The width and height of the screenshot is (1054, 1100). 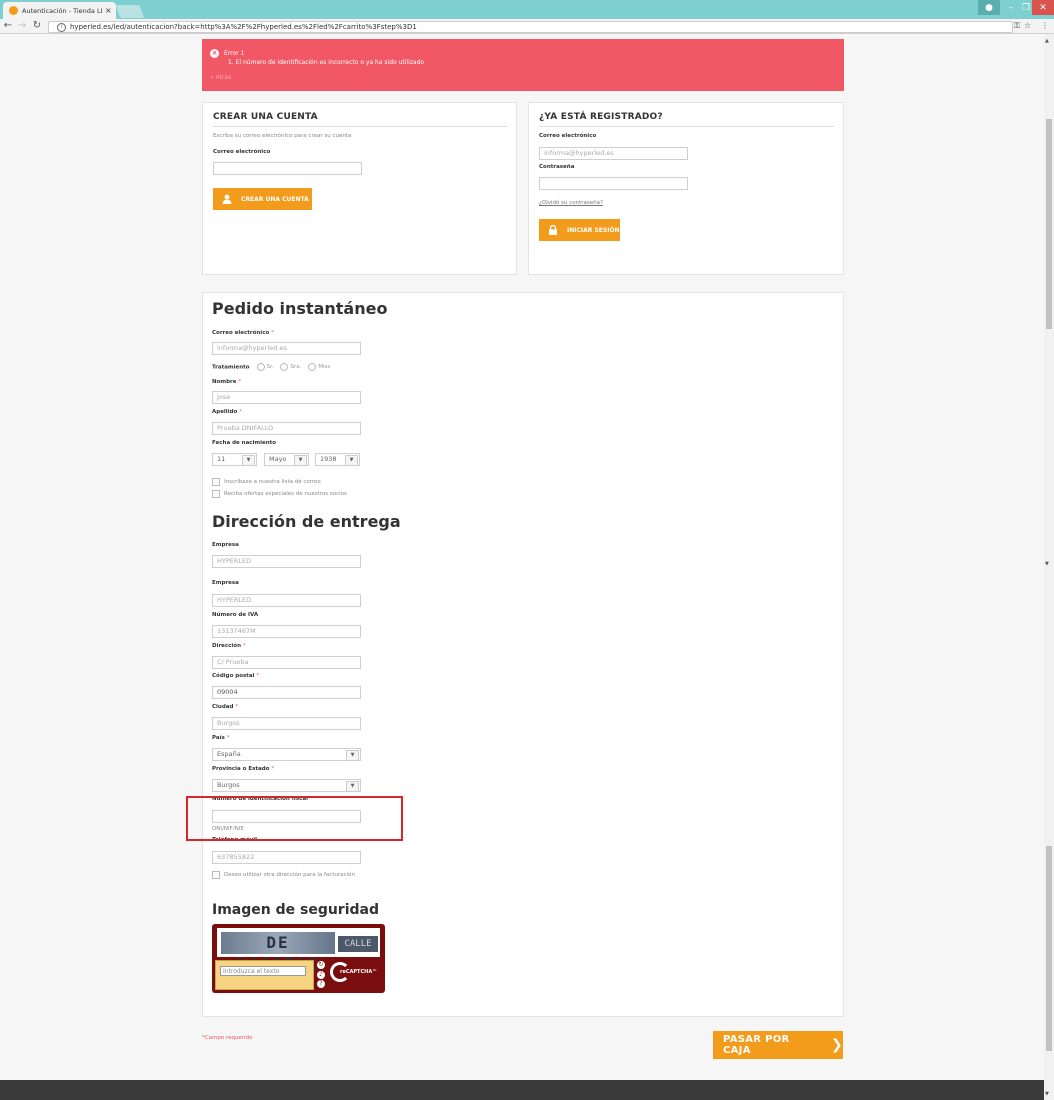 What do you see at coordinates (613, 183) in the screenshot?
I see `login-password-input` at bounding box center [613, 183].